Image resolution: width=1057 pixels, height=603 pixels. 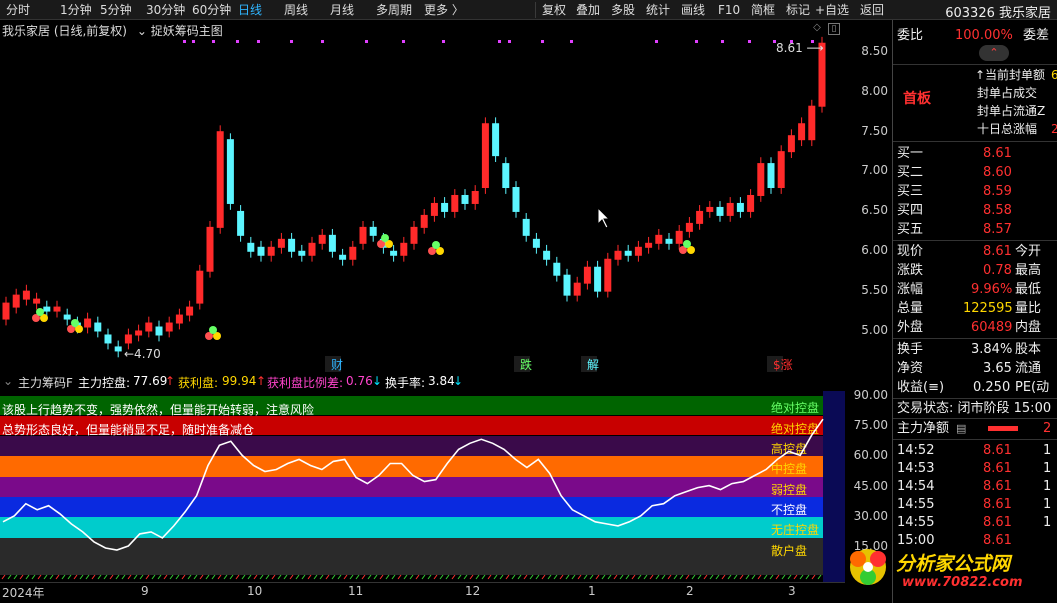 I want to click on stats-button: 统计, so click(x=658, y=10).